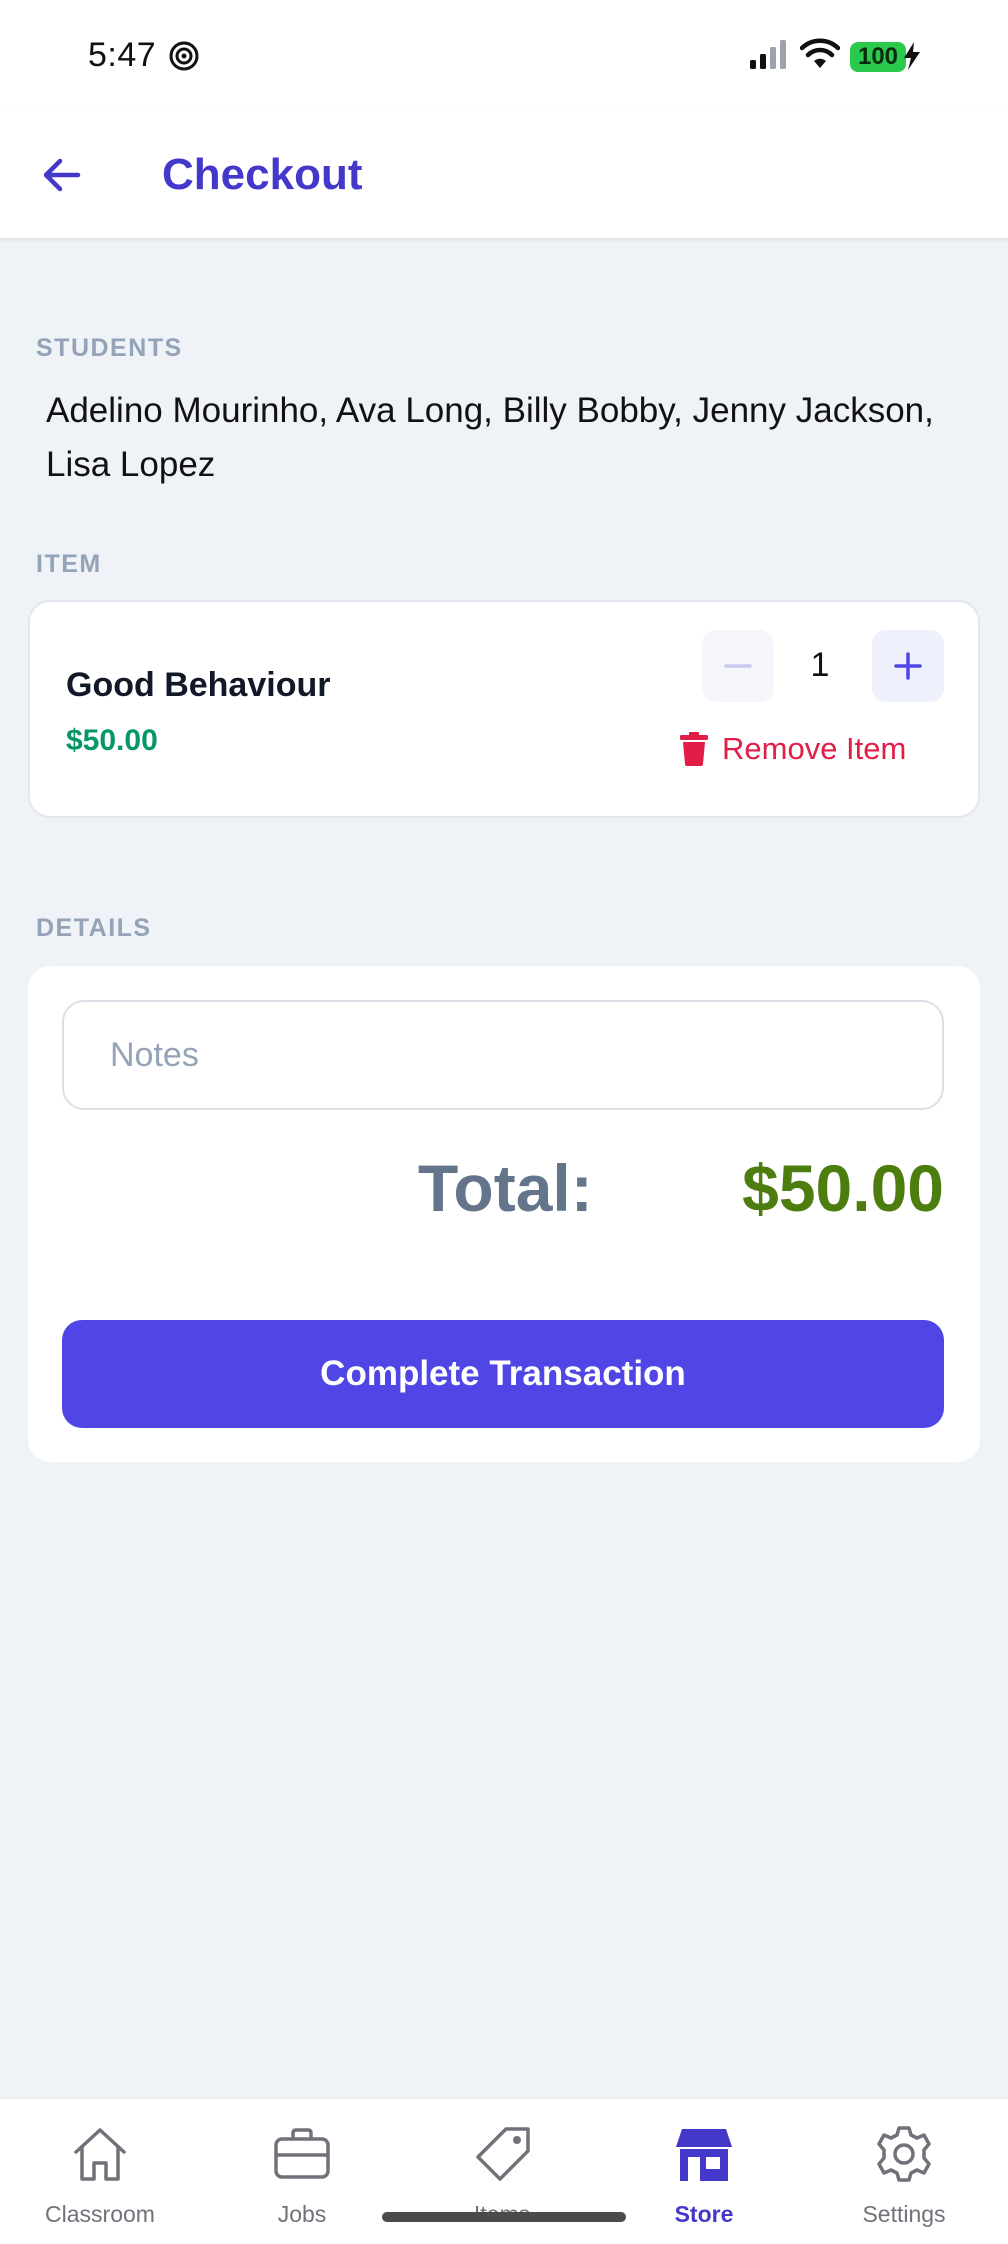  Describe the element at coordinates (503, 1374) in the screenshot. I see `complete-transaction-button: Complete Transaction` at that location.